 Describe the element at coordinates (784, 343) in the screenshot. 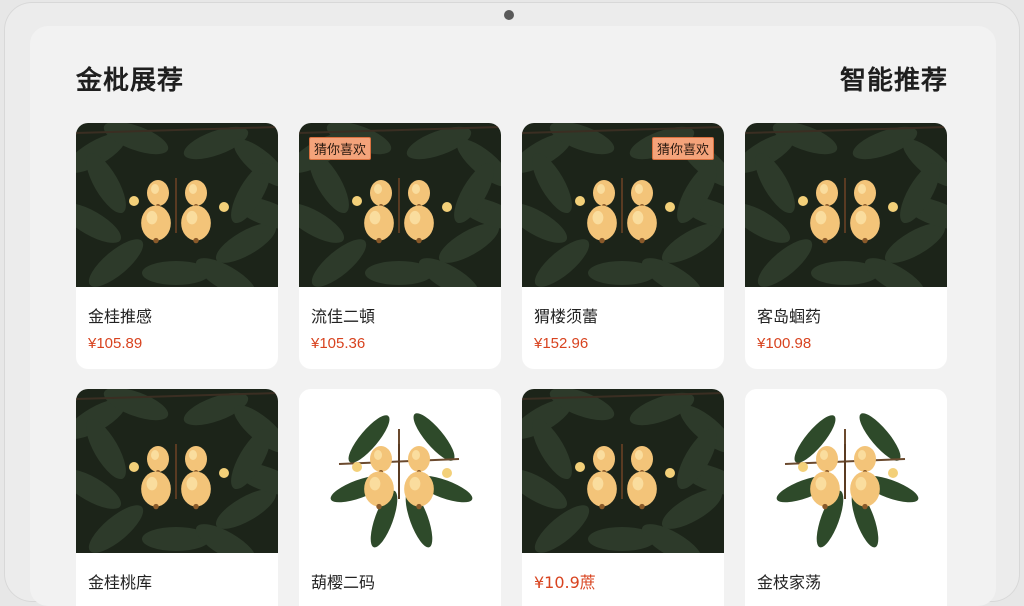

I see `product-price: ¥100.98` at that location.